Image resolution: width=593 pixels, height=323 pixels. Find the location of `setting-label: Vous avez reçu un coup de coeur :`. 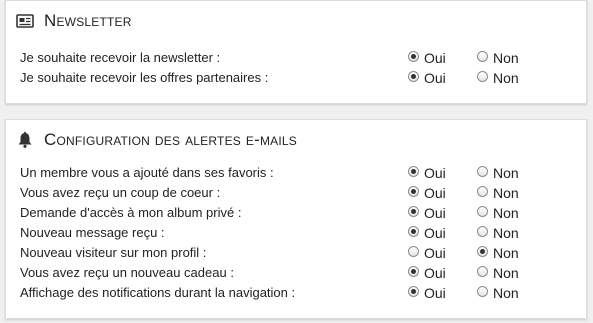

setting-label: Vous avez reçu un coup de coeur : is located at coordinates (120, 192).